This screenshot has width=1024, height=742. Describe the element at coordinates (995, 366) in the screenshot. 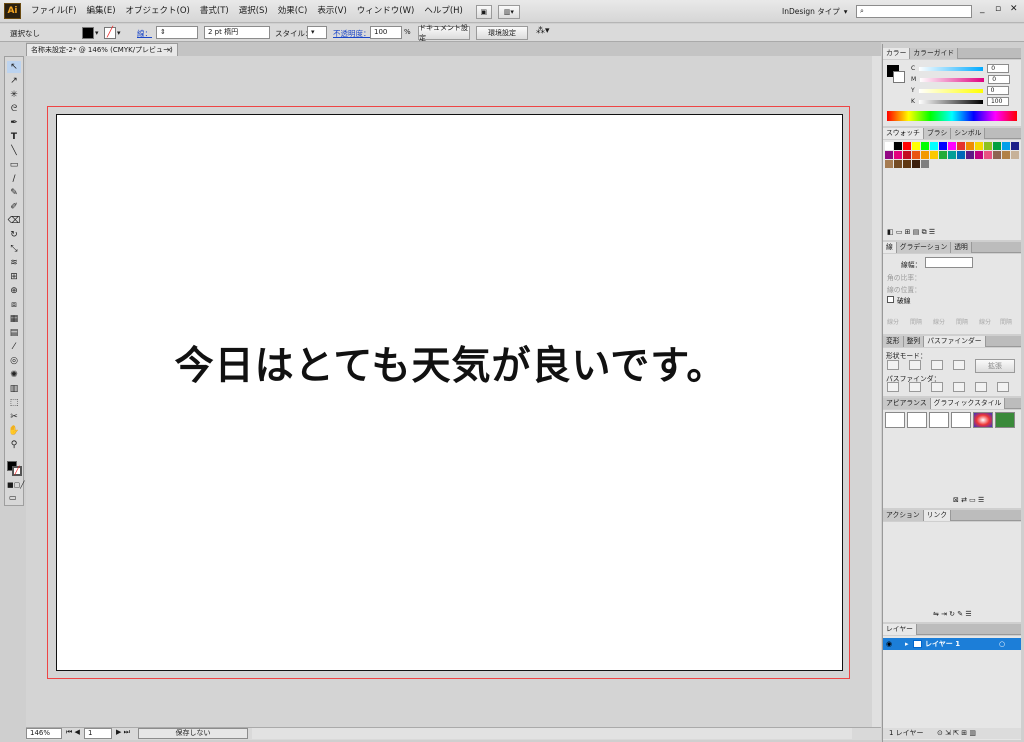

I see `expand-button: 拡張` at that location.